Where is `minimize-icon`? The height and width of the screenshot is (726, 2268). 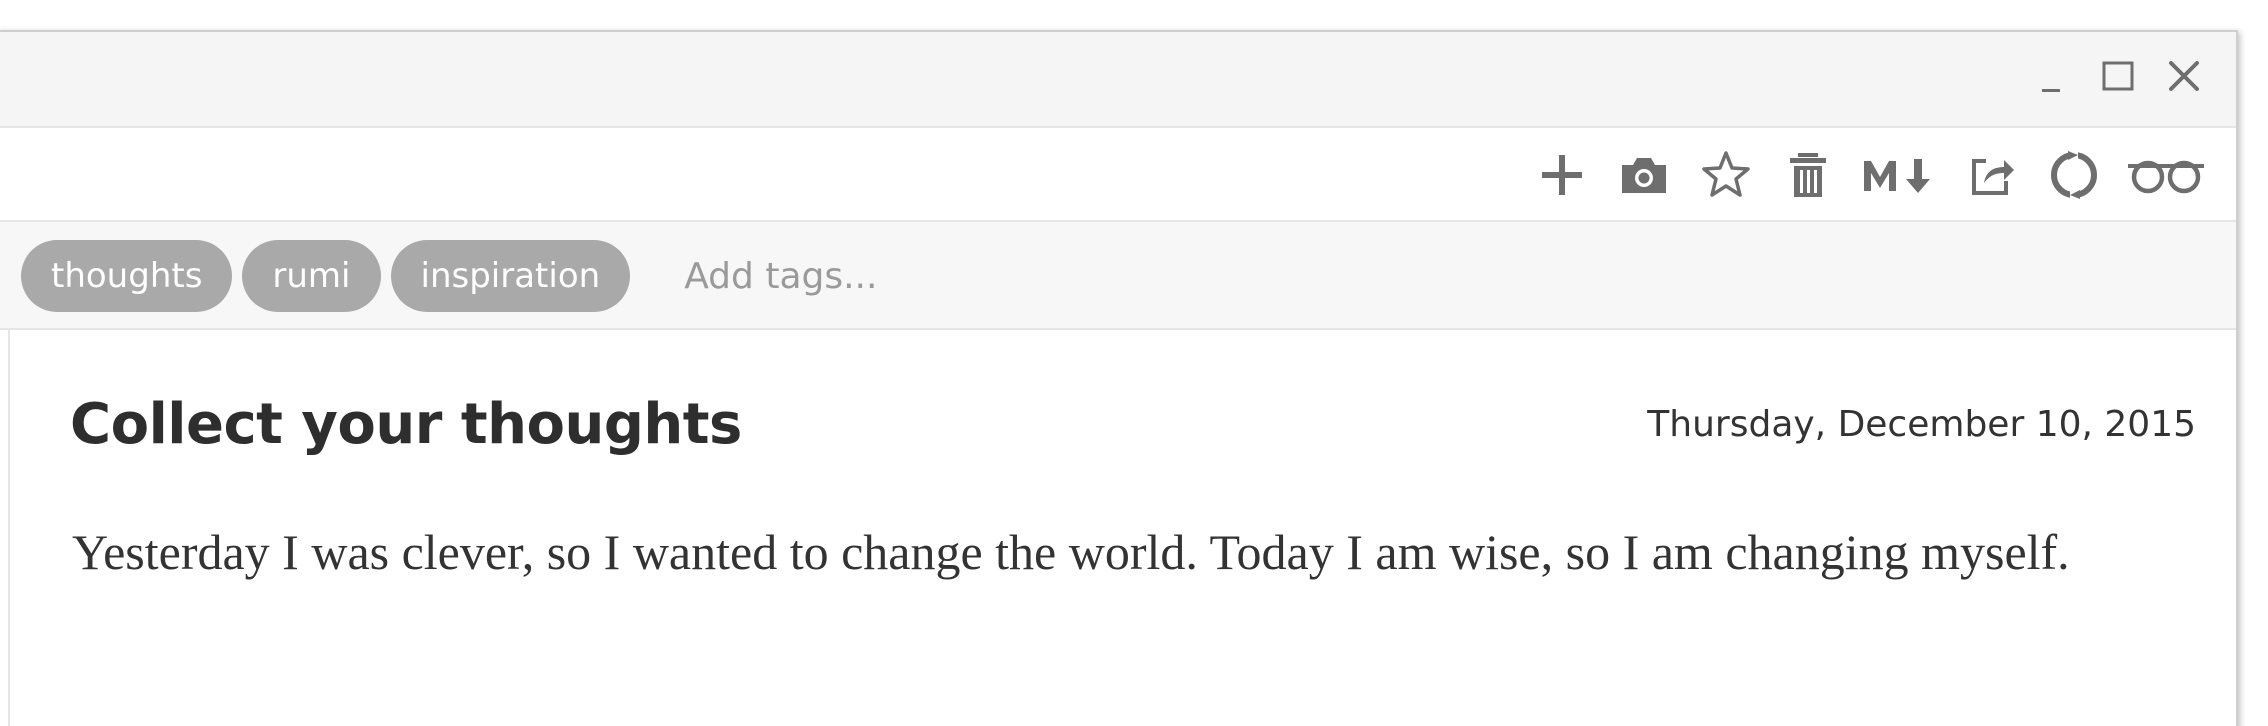 minimize-icon is located at coordinates (2052, 77).